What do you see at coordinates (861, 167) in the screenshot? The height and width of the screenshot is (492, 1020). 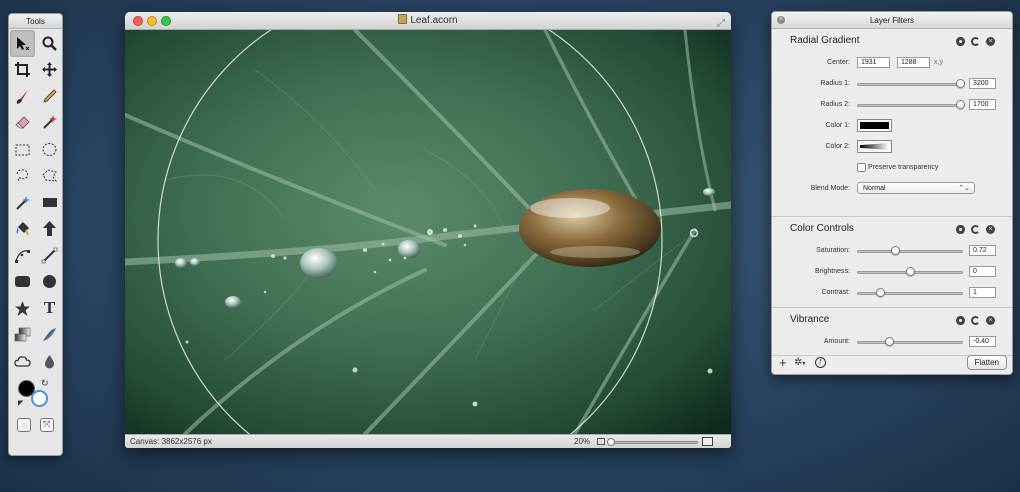 I see `preserve-transparency-checkbox` at bounding box center [861, 167].